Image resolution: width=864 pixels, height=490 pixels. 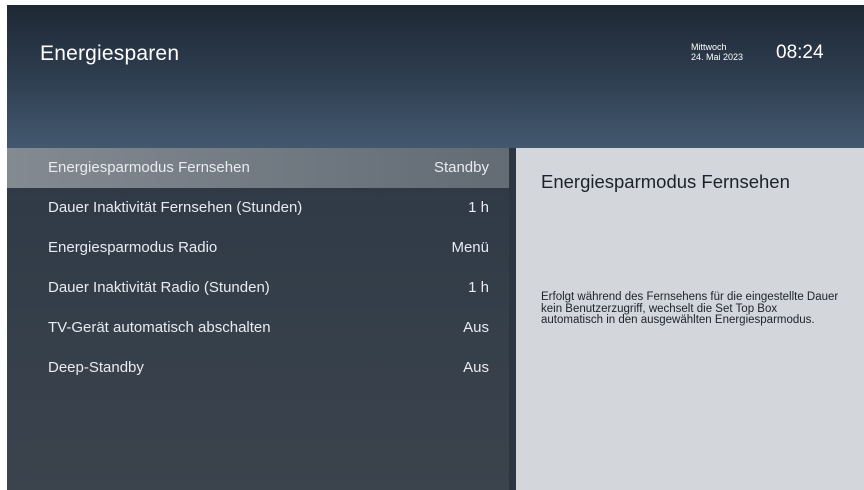 I want to click on date-display: Mittwoch 24. Mai 2023, so click(x=717, y=52).